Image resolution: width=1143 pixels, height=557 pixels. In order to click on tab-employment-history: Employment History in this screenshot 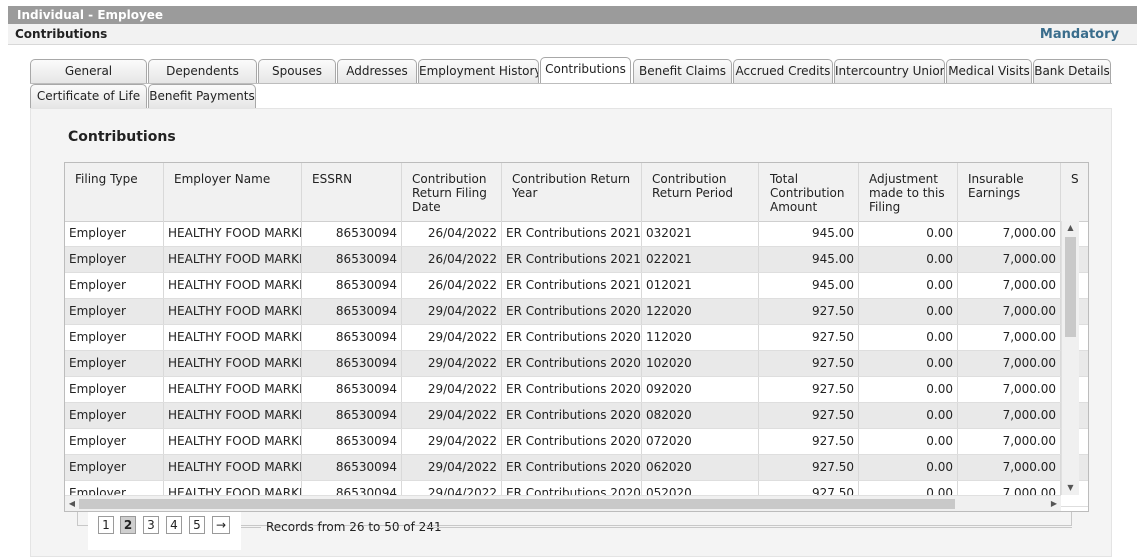, I will do `click(478, 71)`.